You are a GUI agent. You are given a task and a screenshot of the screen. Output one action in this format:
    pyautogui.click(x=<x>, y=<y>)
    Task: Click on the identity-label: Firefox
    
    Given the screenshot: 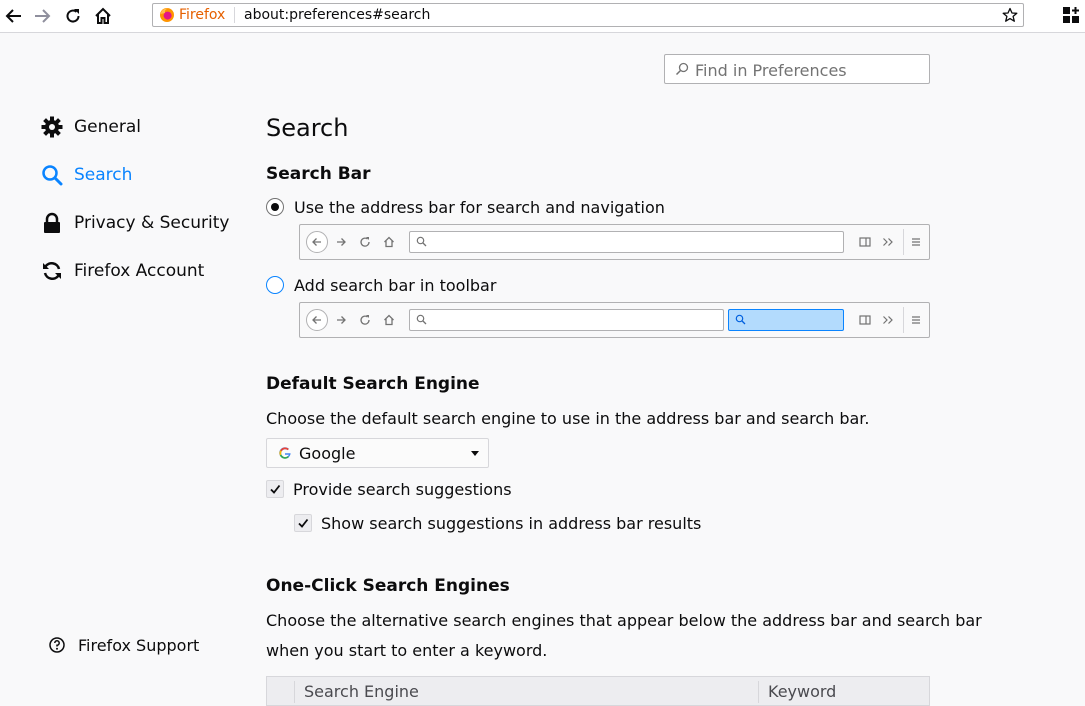 What is the action you would take?
    pyautogui.click(x=202, y=15)
    